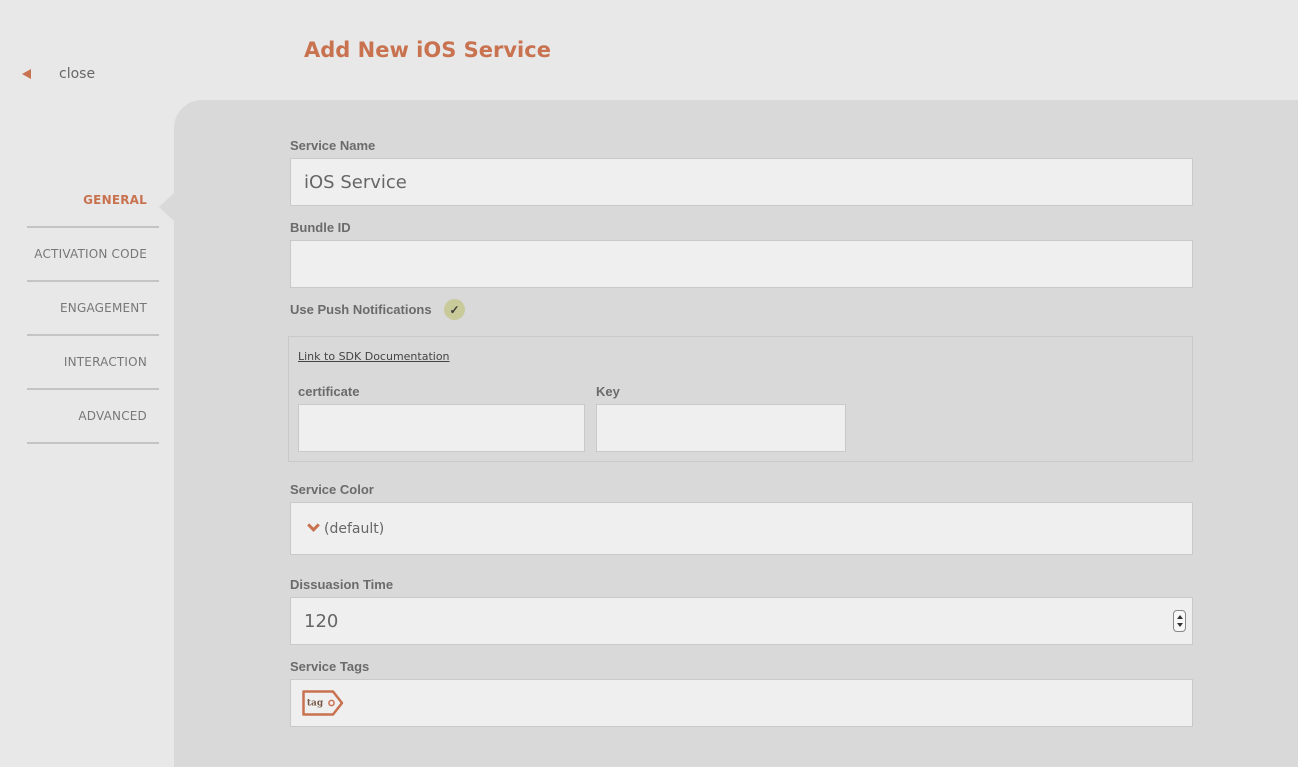 The image size is (1298, 767). What do you see at coordinates (93, 255) in the screenshot?
I see `nav-item-activation-code: ACTIVATION CODE` at bounding box center [93, 255].